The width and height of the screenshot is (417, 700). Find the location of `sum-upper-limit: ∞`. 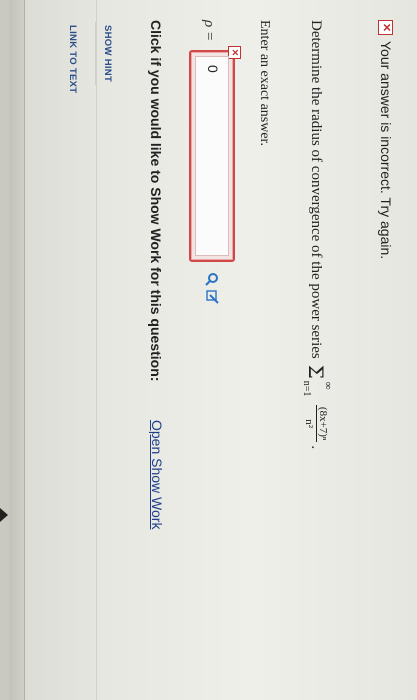

sum-upper-limit: ∞ is located at coordinates (328, 385).